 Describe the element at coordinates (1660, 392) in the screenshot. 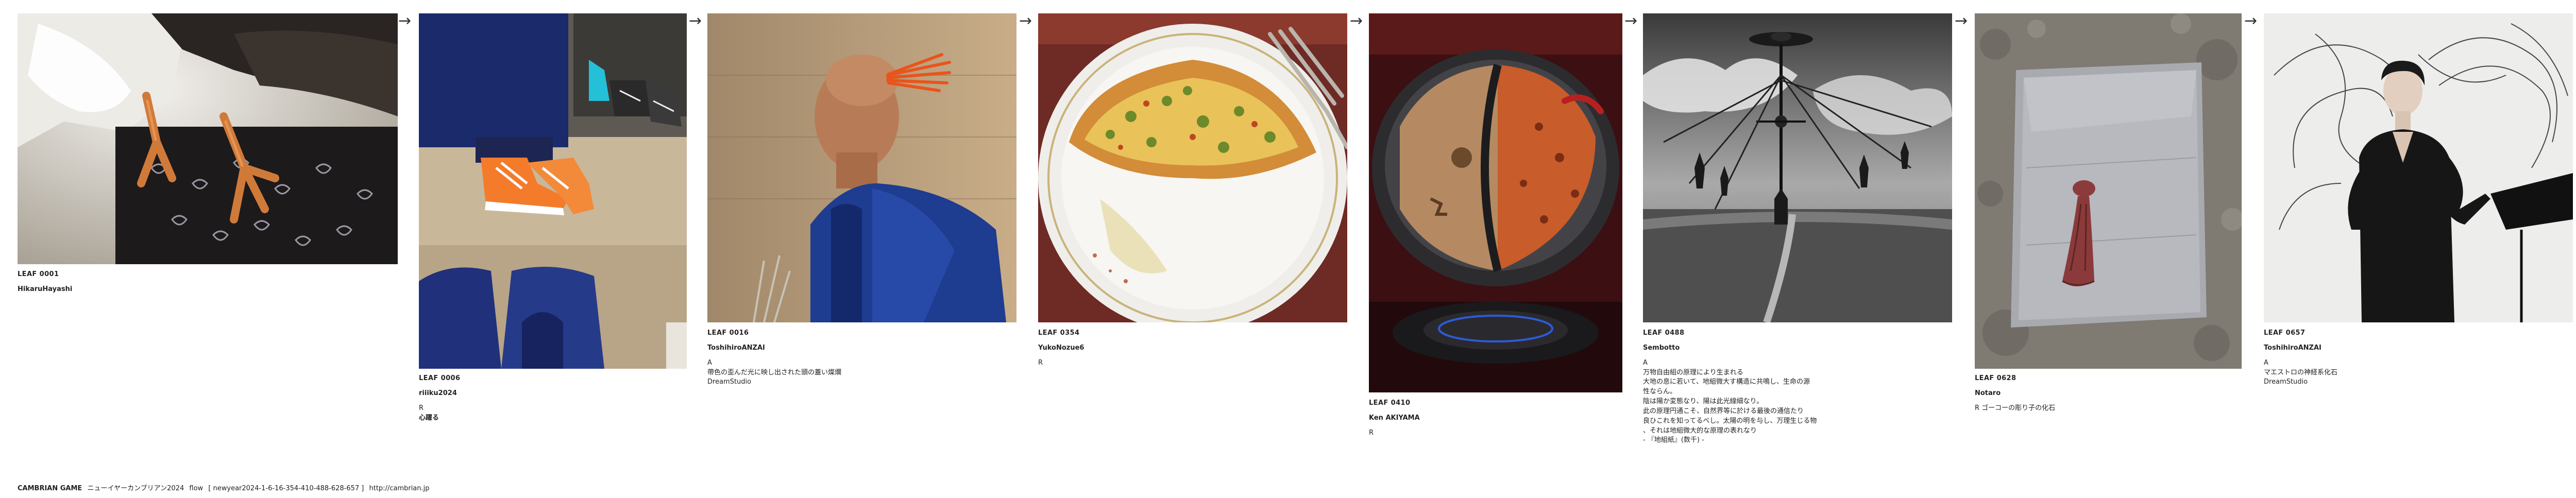

I see `leaf-text-line: 性ならん。` at that location.